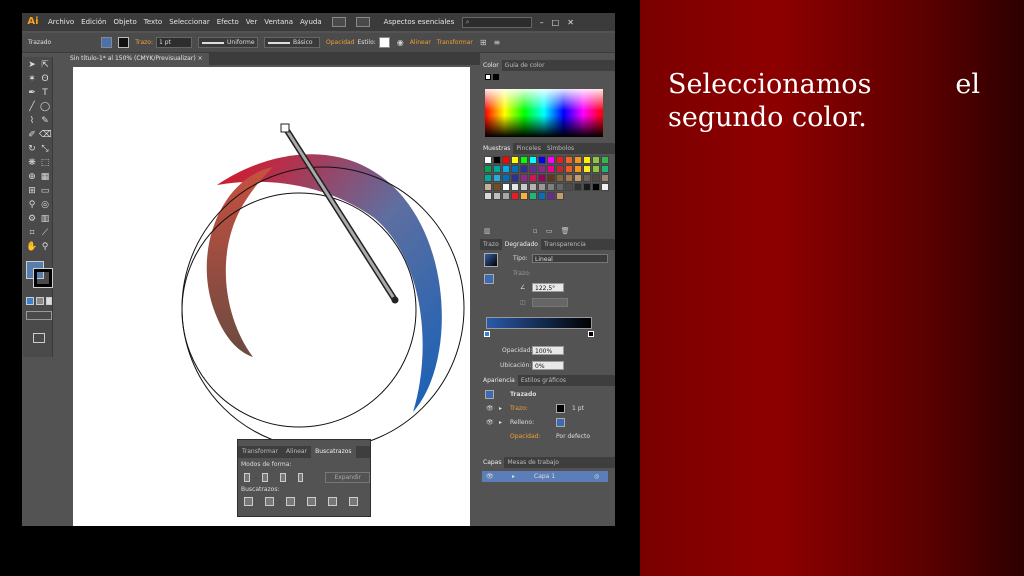 The height and width of the screenshot is (576, 1024). Describe the element at coordinates (239, 262) in the screenshot. I see `crescent-shape-left` at that location.